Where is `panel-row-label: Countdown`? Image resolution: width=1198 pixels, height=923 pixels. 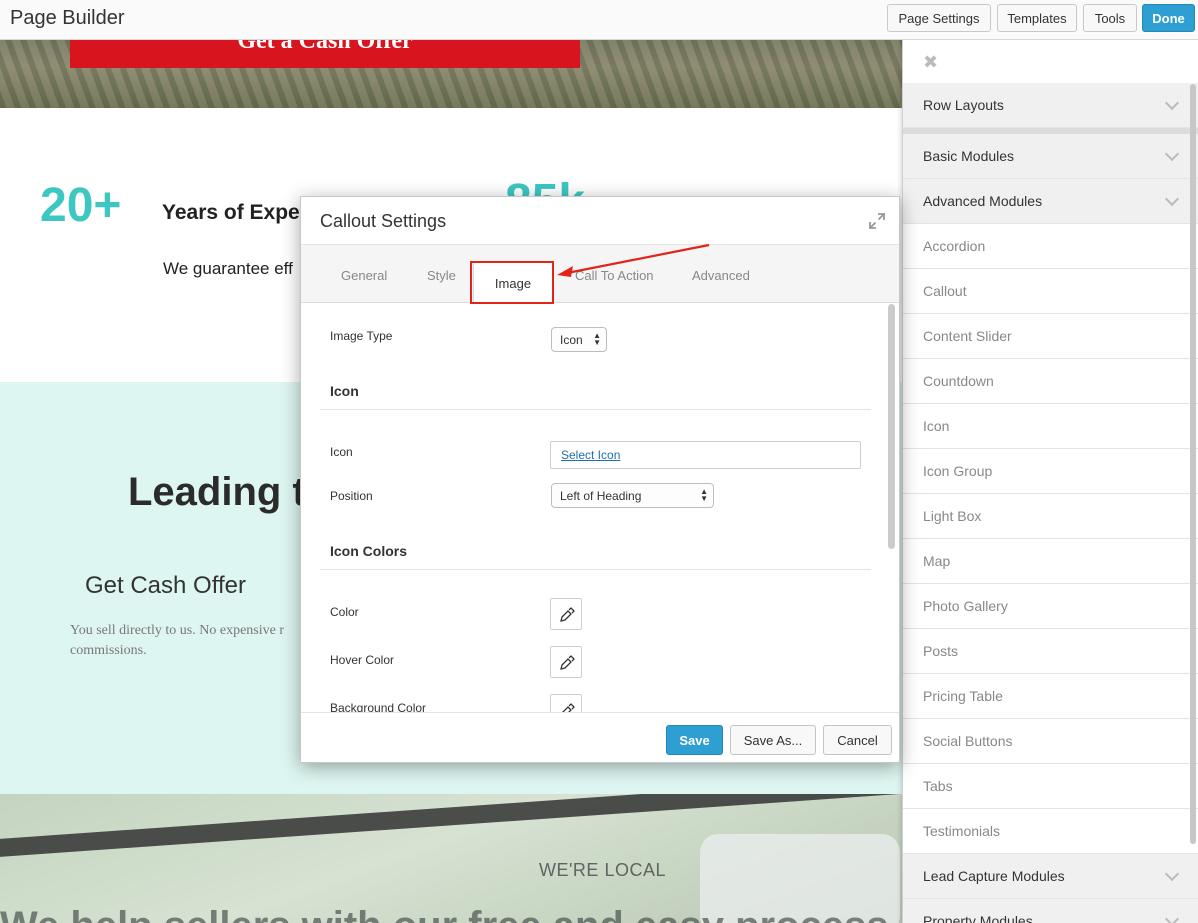 panel-row-label: Countdown is located at coordinates (958, 381).